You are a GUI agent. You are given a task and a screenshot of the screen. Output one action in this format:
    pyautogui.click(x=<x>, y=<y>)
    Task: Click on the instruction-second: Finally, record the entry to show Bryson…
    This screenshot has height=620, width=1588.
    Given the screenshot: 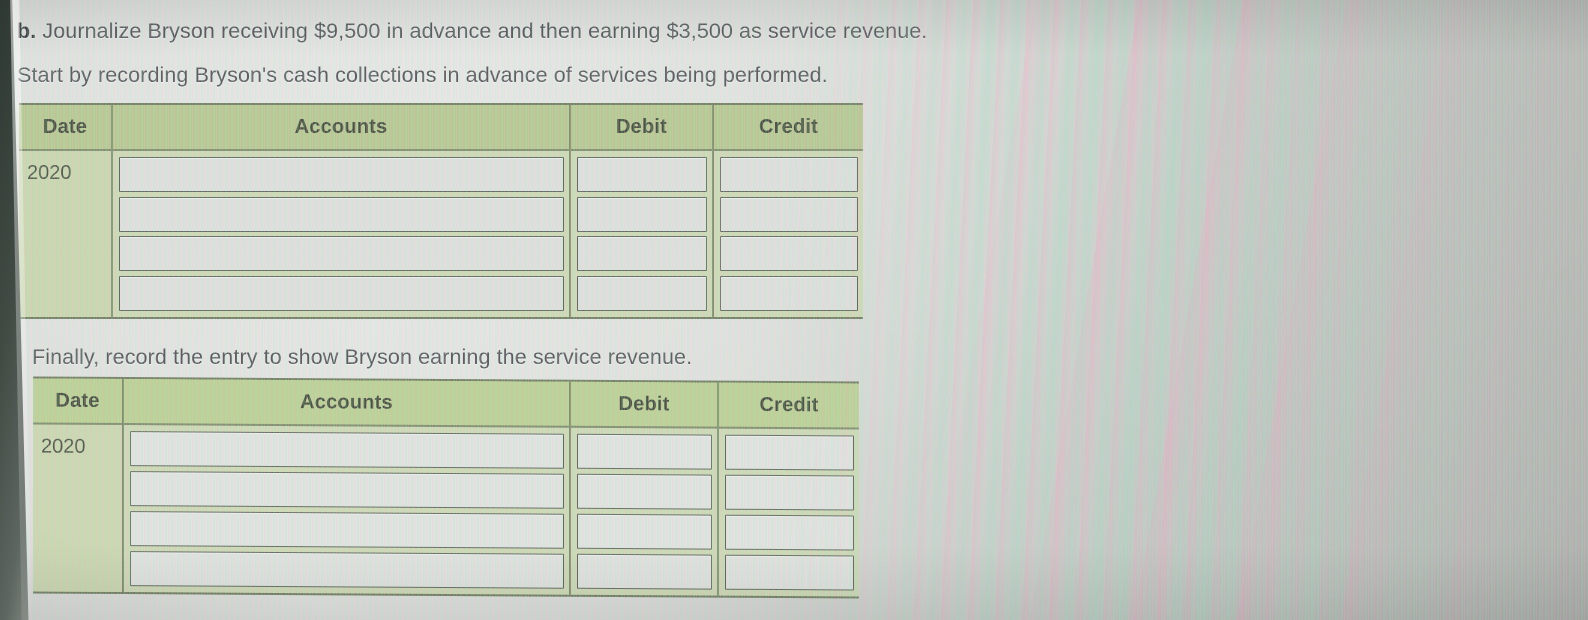 What is the action you would take?
    pyautogui.click(x=362, y=357)
    